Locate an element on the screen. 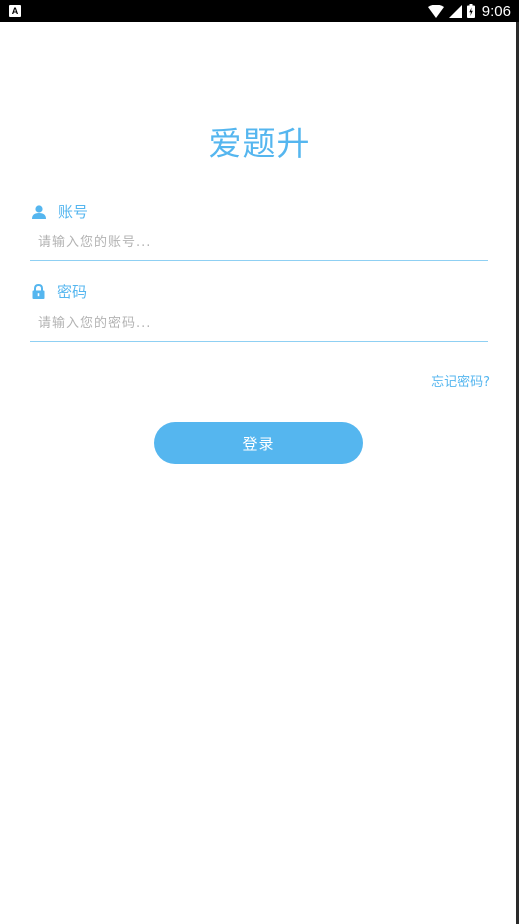 This screenshot has height=924, width=519. battery-icon is located at coordinates (470, 11).